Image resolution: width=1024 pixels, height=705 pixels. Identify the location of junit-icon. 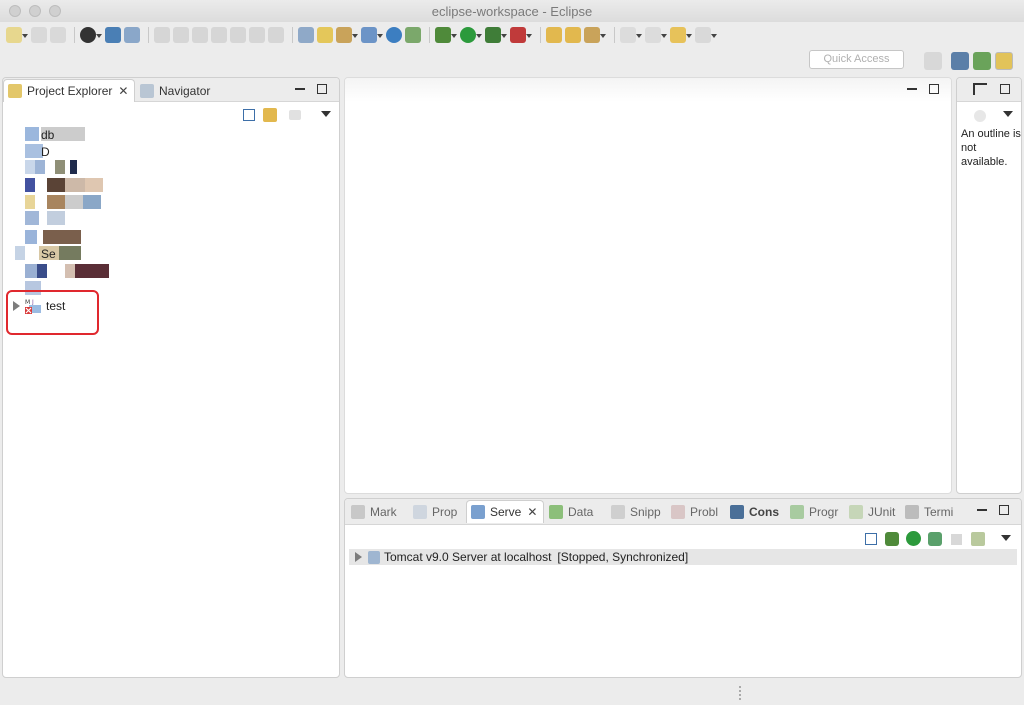
(856, 511).